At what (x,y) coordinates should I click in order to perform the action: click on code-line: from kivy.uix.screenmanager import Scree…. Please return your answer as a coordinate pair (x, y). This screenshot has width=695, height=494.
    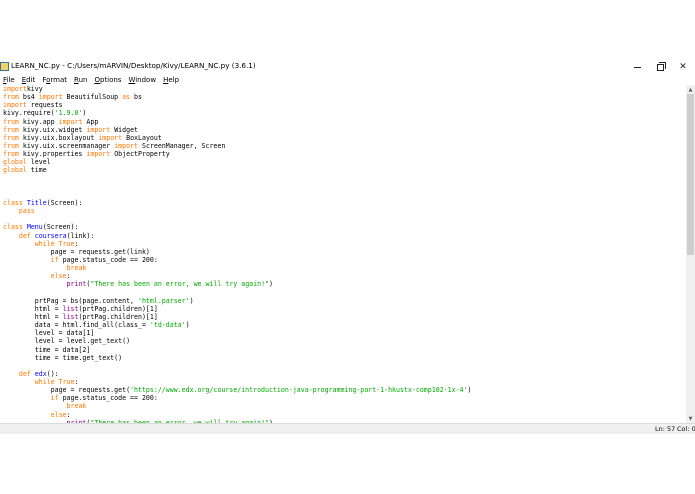
    Looking at the image, I should click on (114, 145).